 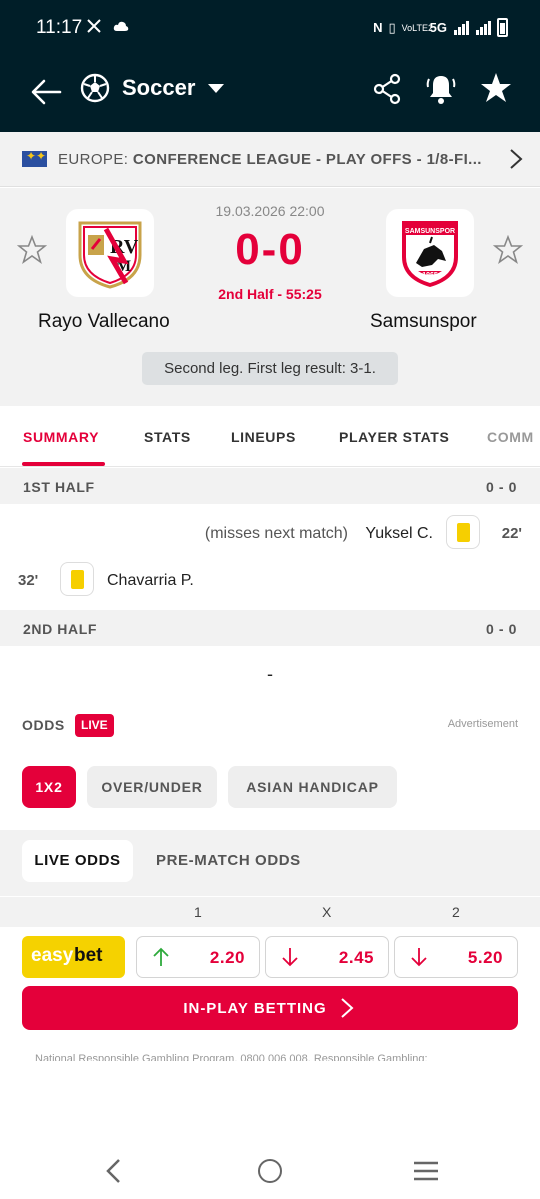 What do you see at coordinates (43, 725) in the screenshot?
I see `odds-label: ODDS` at bounding box center [43, 725].